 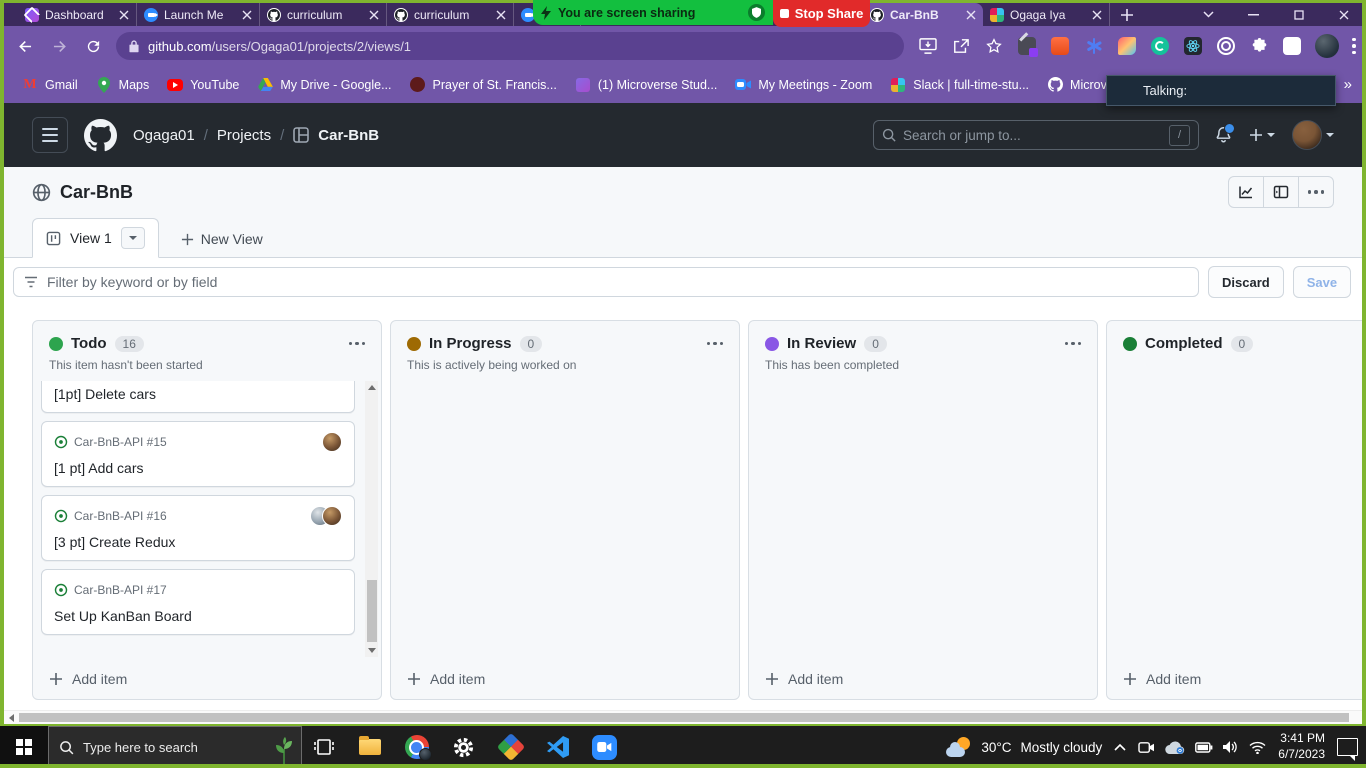 I want to click on page-horizontal-scrollbar, so click(x=683, y=717).